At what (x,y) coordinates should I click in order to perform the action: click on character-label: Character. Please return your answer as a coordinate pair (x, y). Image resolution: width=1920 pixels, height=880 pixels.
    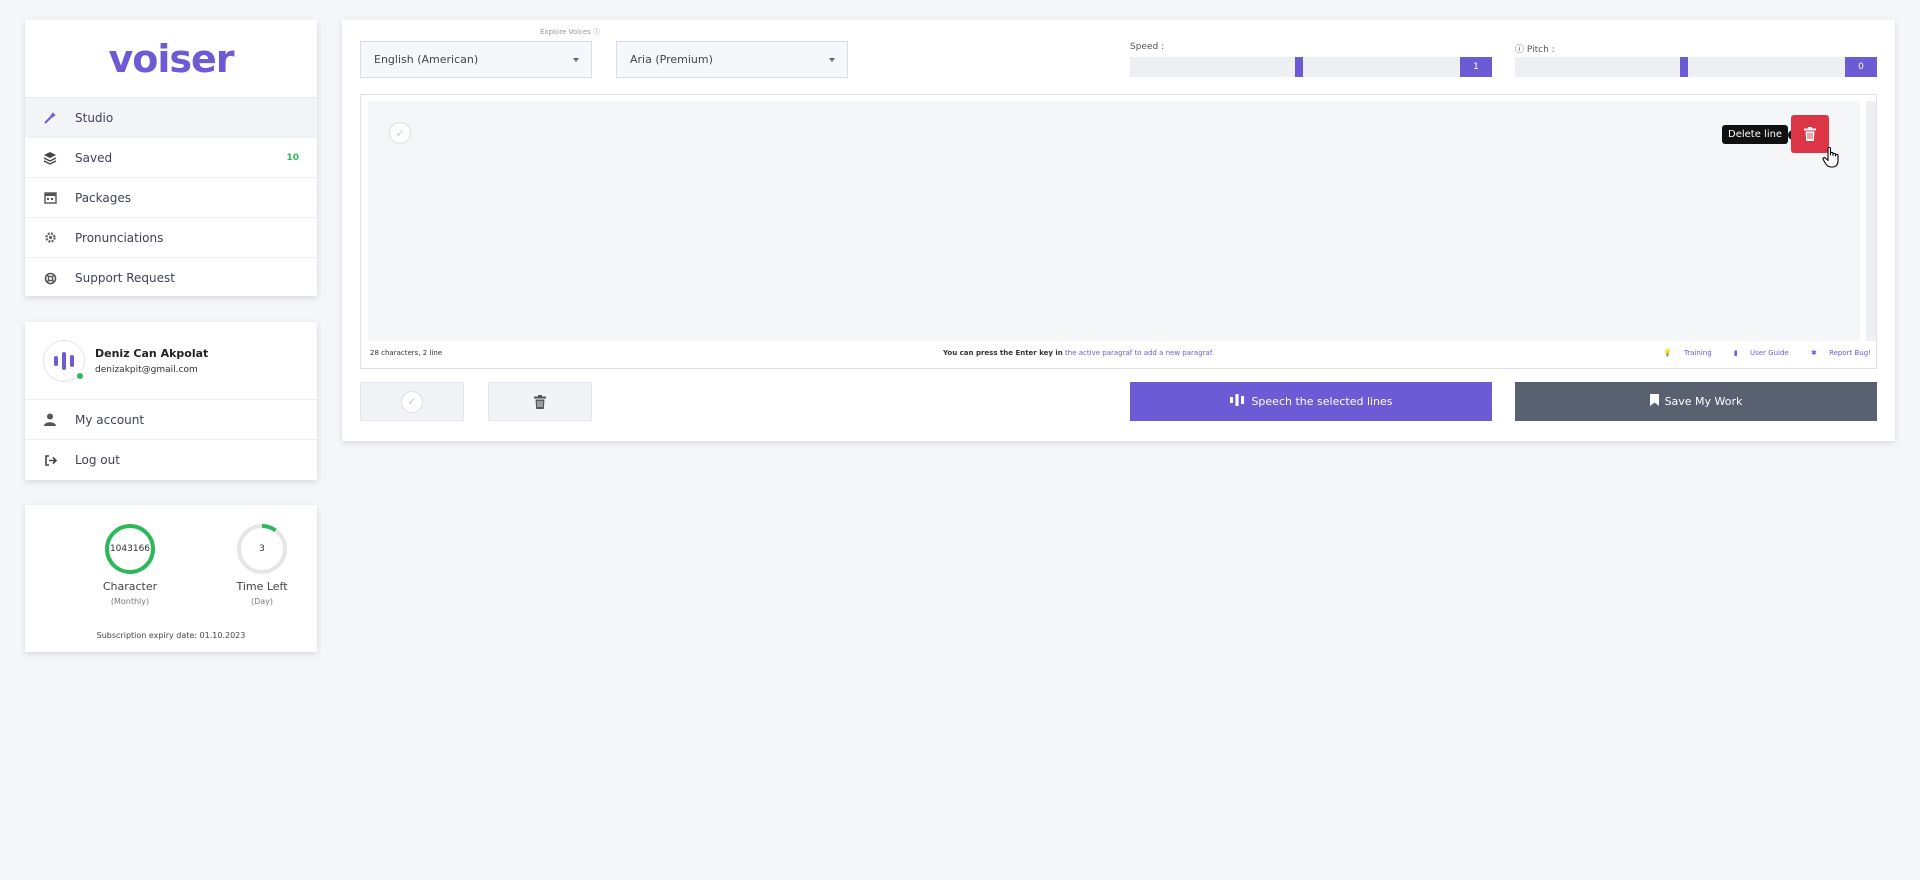
    Looking at the image, I should click on (130, 586).